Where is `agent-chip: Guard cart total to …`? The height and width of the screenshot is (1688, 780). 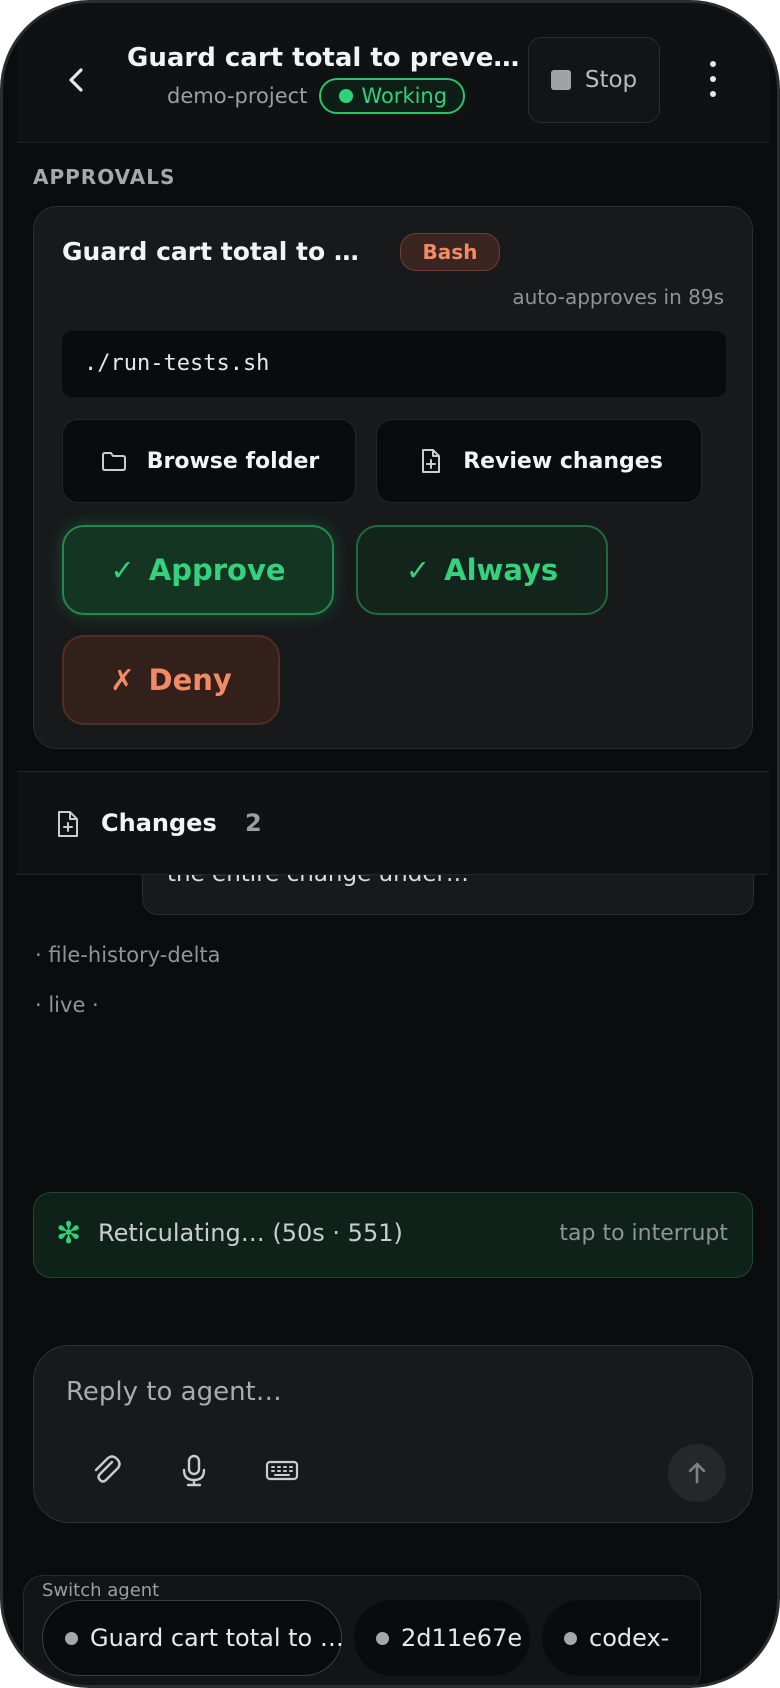
agent-chip: Guard cart total to … is located at coordinates (193, 1638).